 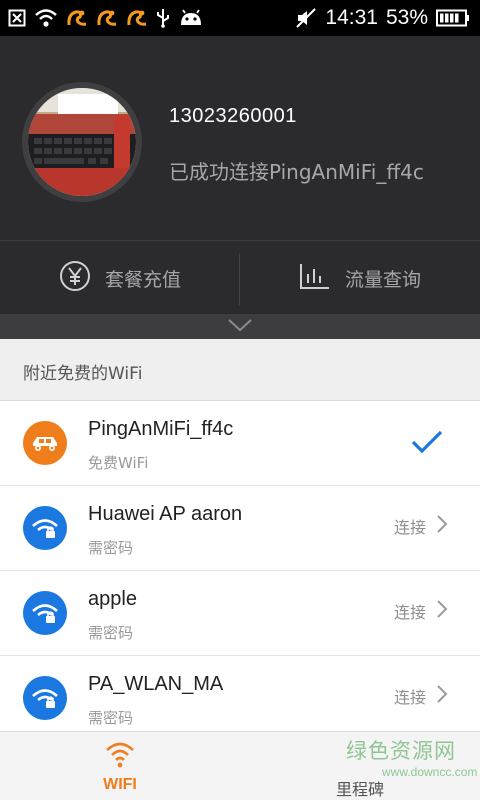 What do you see at coordinates (118, 463) in the screenshot?
I see `wifi-subtitle: 免费WiFi` at bounding box center [118, 463].